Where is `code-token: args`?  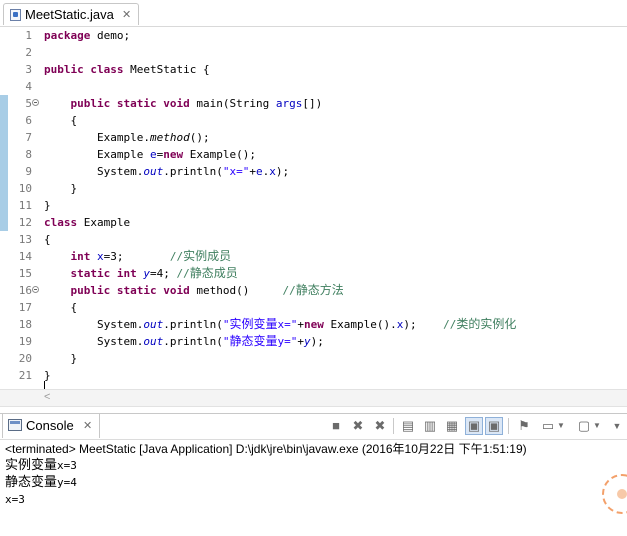 code-token: args is located at coordinates (289, 103).